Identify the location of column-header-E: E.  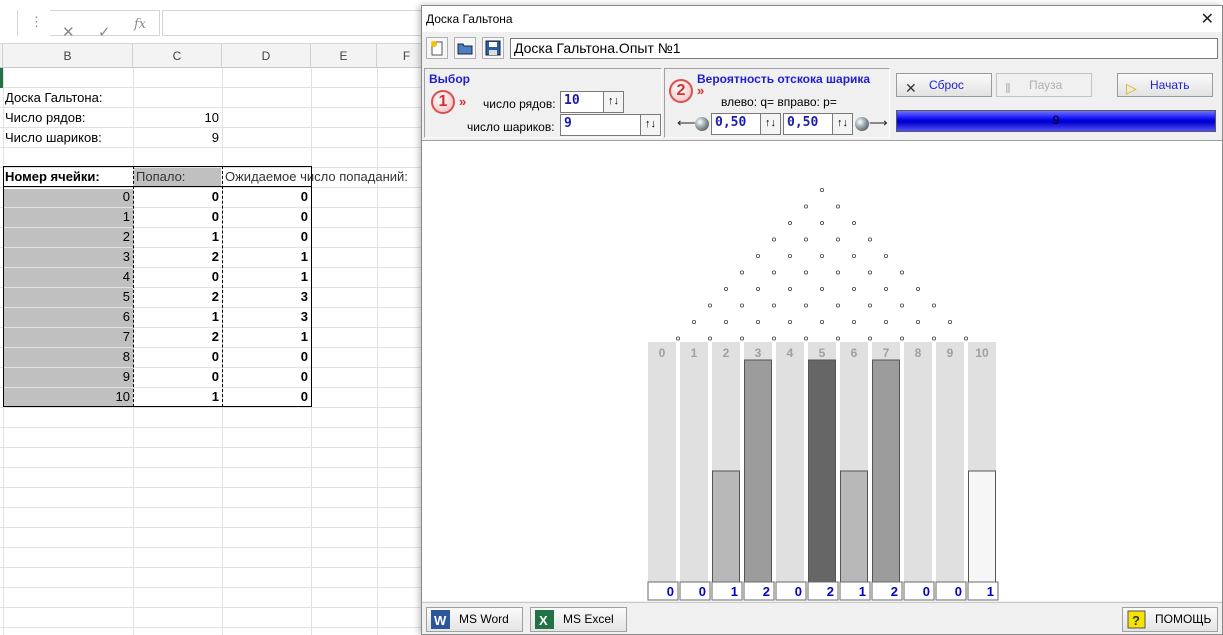
(344, 56).